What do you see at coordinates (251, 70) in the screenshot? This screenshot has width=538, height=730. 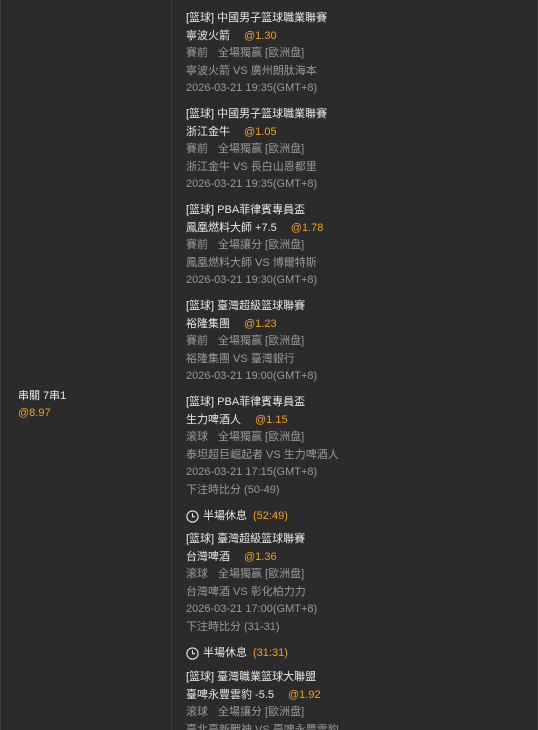 I see `match-name: 寧波火箭 VS 廣州朗肽海本` at bounding box center [251, 70].